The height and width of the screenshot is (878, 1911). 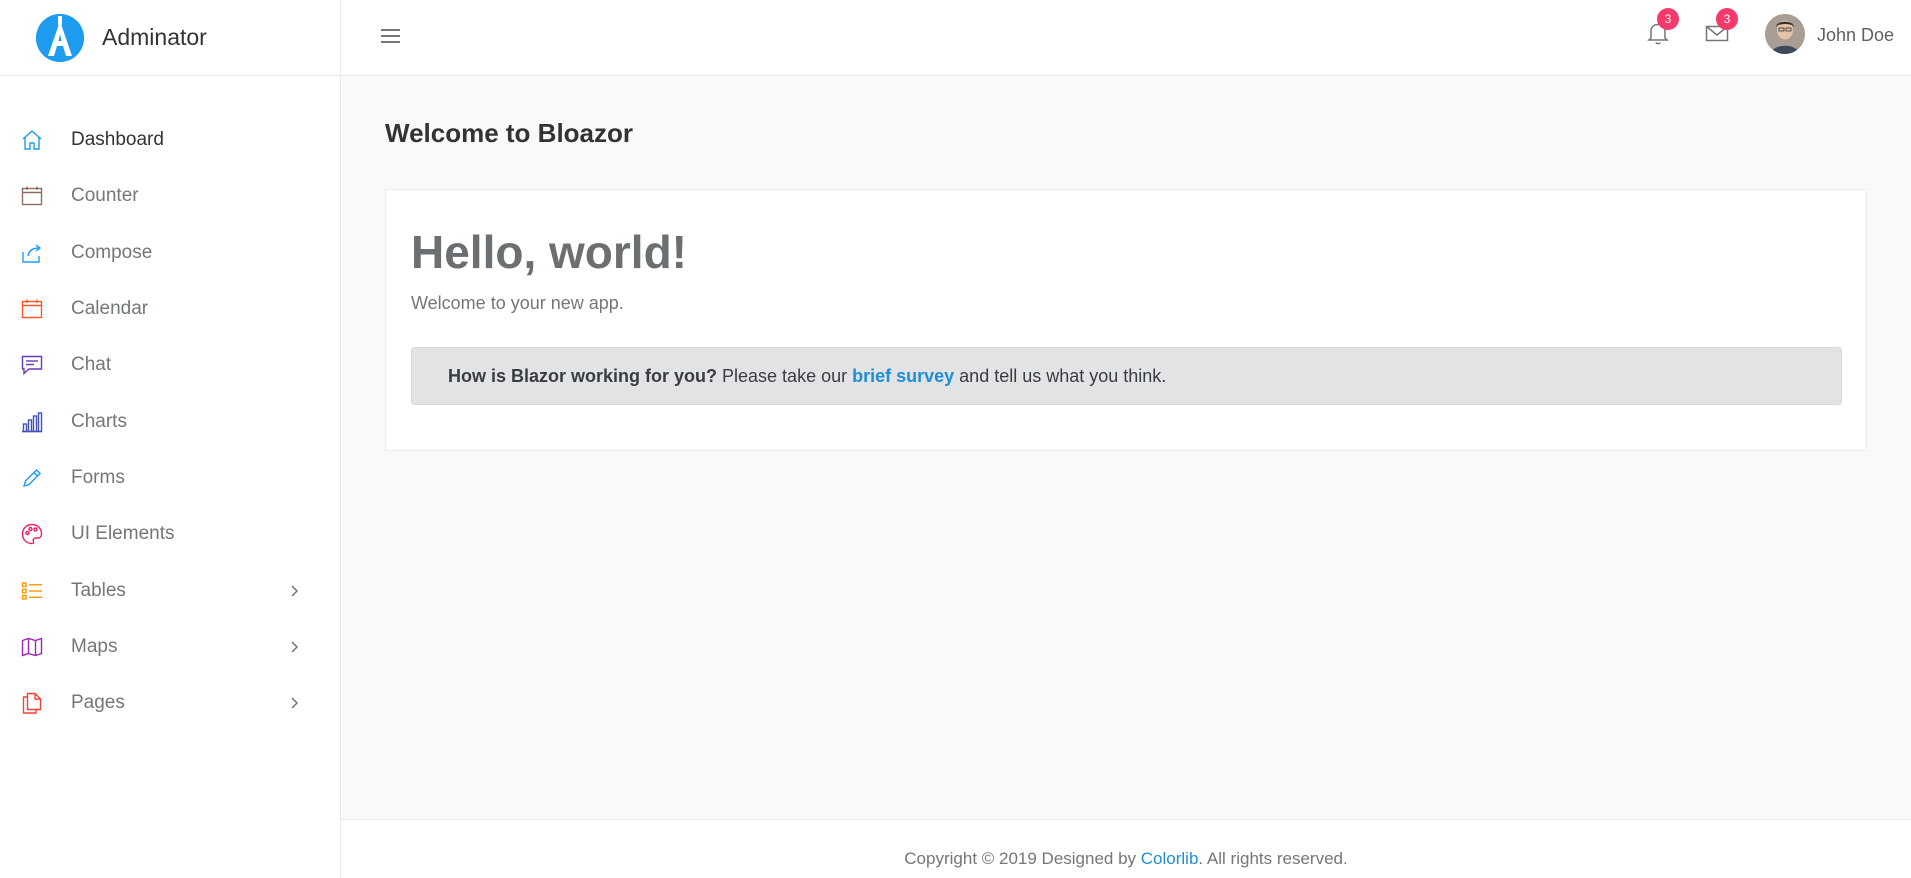 I want to click on sidebar-item-label: Counter, so click(x=105, y=196).